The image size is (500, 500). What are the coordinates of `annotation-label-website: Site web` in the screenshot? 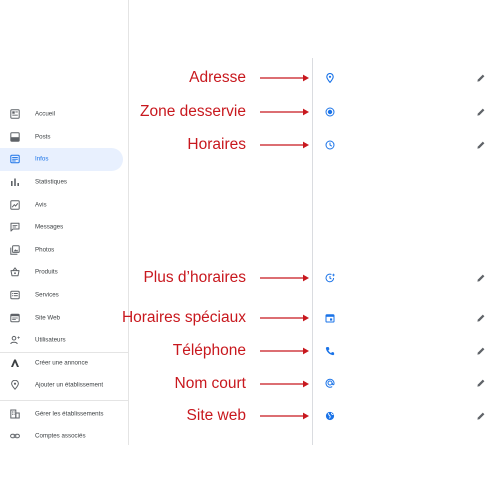 It's located at (216, 415).